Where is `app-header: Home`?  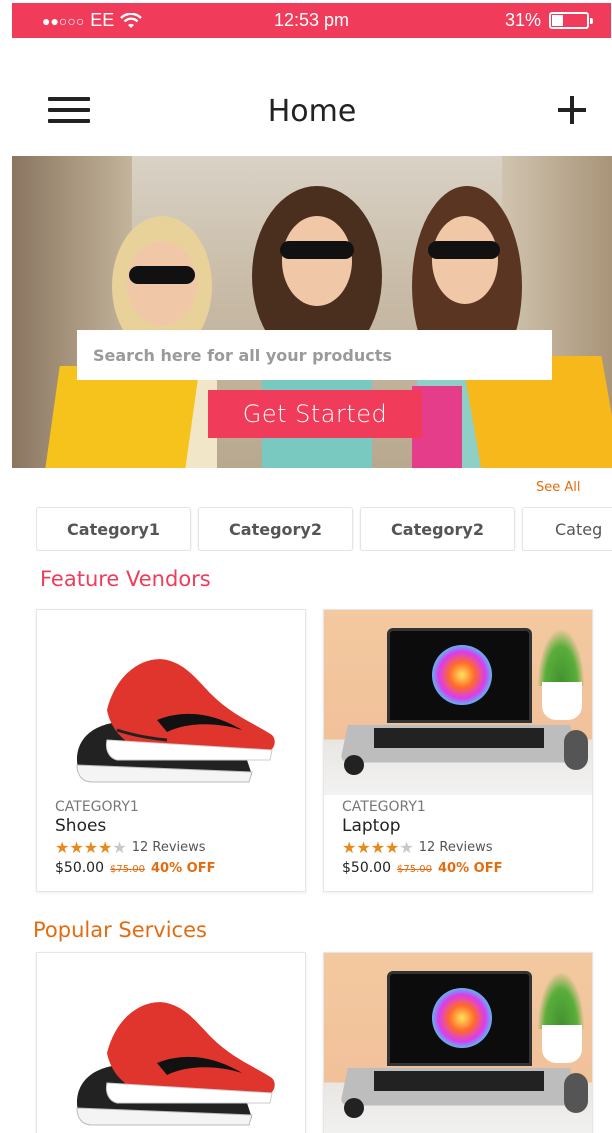
app-header: Home is located at coordinates (312, 110).